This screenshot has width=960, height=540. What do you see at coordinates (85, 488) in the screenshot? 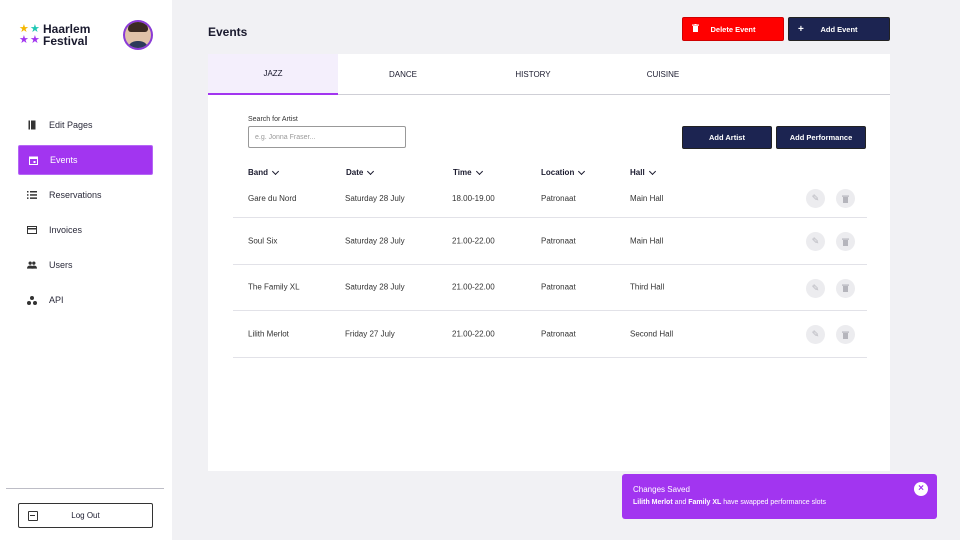
I see `sidebar-divider` at bounding box center [85, 488].